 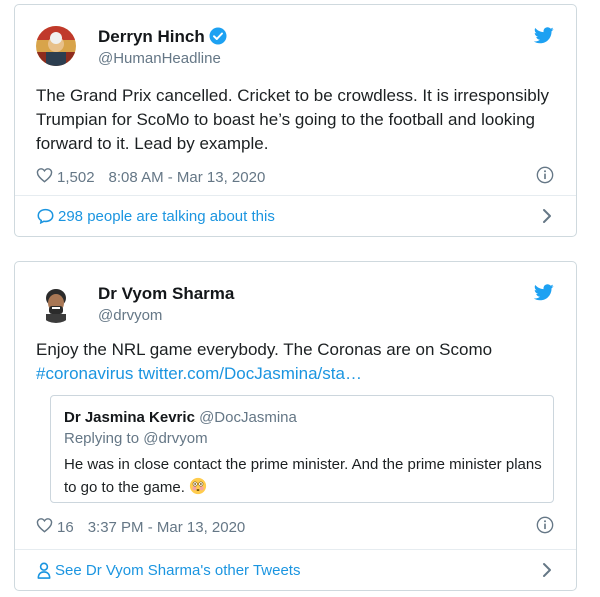 I want to click on tweet-meta: 16 3:37 PM - Mar 13, 2020, so click(x=140, y=527).